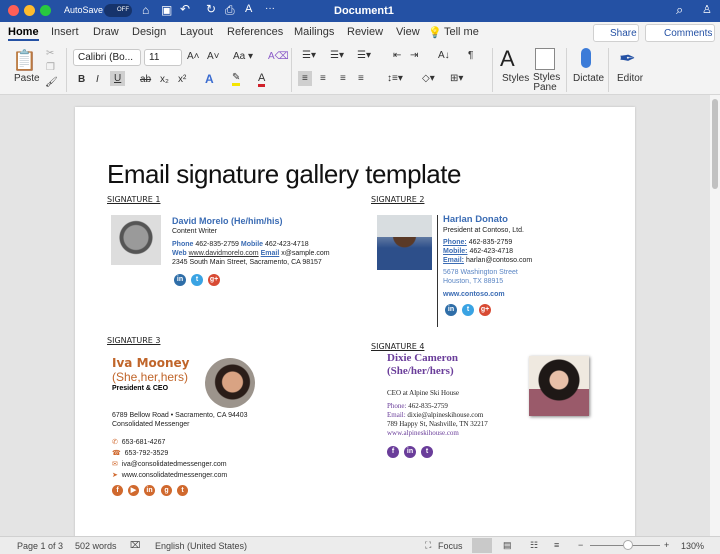  Describe the element at coordinates (337, 55) in the screenshot. I see `numbering-icon: ☰▾` at that location.